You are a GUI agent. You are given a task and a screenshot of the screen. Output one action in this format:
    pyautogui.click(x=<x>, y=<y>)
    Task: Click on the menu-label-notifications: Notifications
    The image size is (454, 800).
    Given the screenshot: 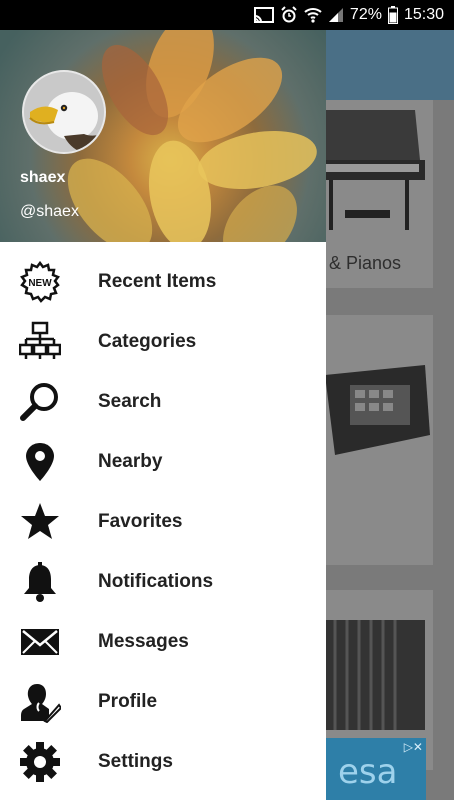 What is the action you would take?
    pyautogui.click(x=156, y=581)
    